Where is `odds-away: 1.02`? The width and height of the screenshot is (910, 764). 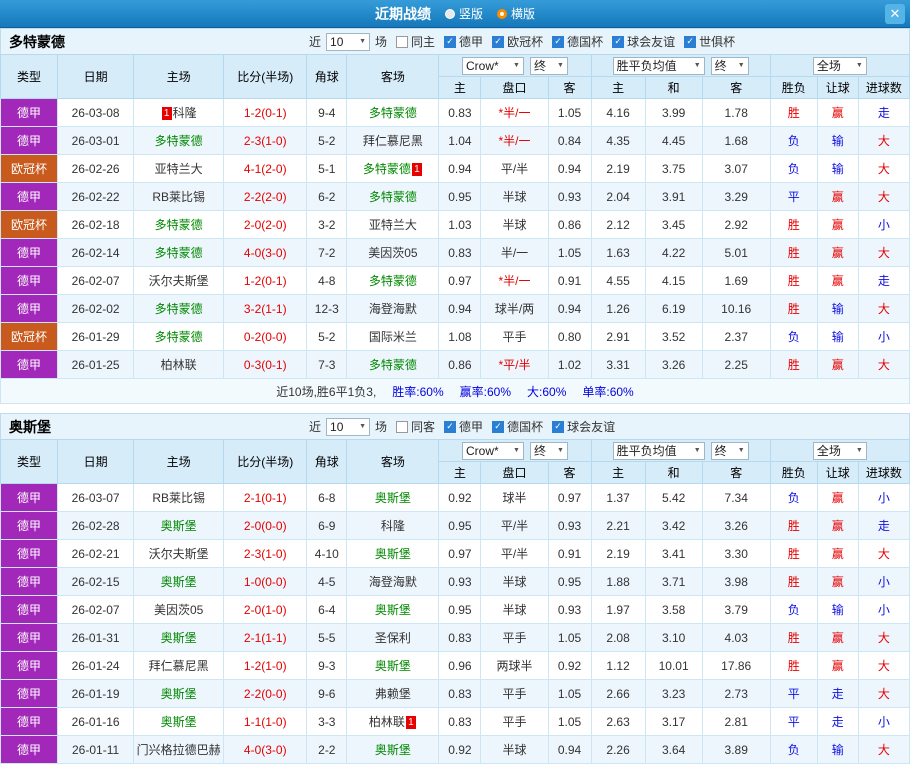 odds-away: 1.02 is located at coordinates (569, 364).